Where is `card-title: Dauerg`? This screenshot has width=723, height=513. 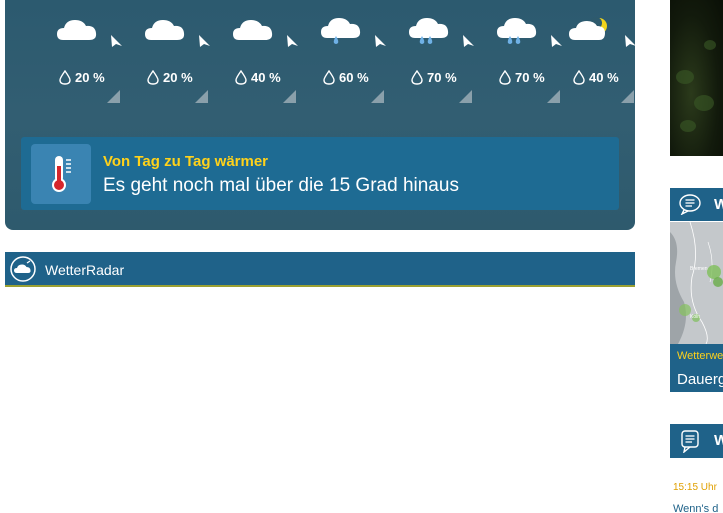 card-title: Dauerg is located at coordinates (700, 379).